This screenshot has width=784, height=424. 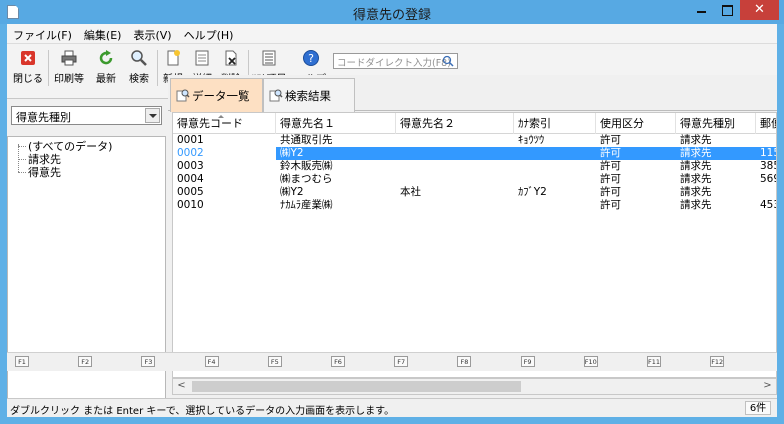 I want to click on column-header-name1: 得意先名１, so click(x=336, y=123).